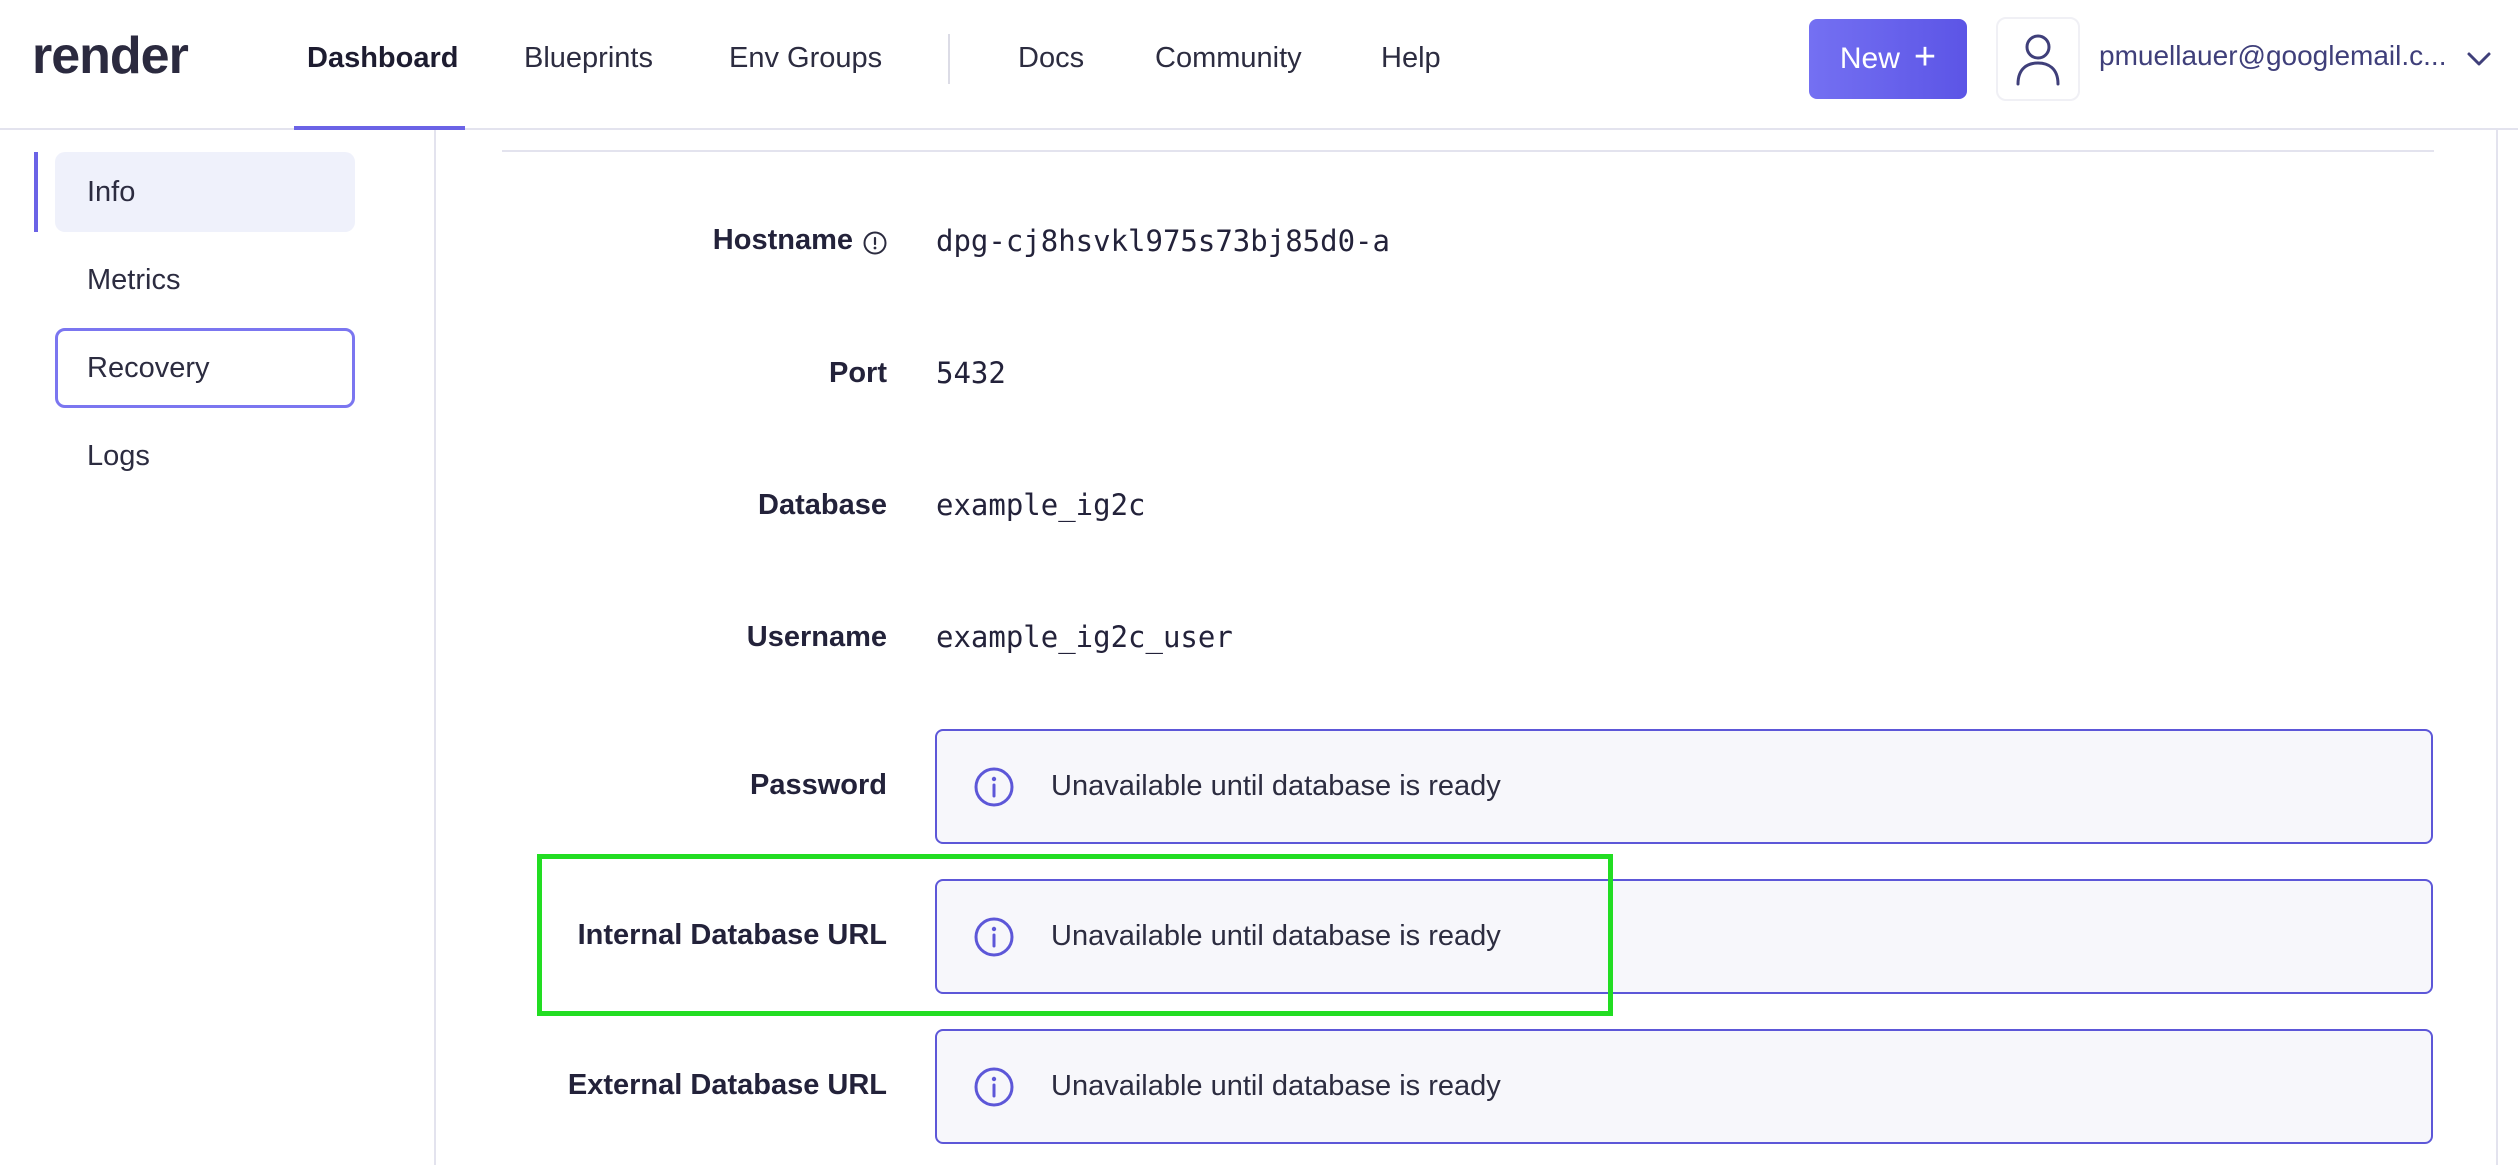 This screenshot has width=2518, height=1165. What do you see at coordinates (1163, 241) in the screenshot?
I see `hostname-value: dpg-cj8hsvkl975s73bj85d0-a` at bounding box center [1163, 241].